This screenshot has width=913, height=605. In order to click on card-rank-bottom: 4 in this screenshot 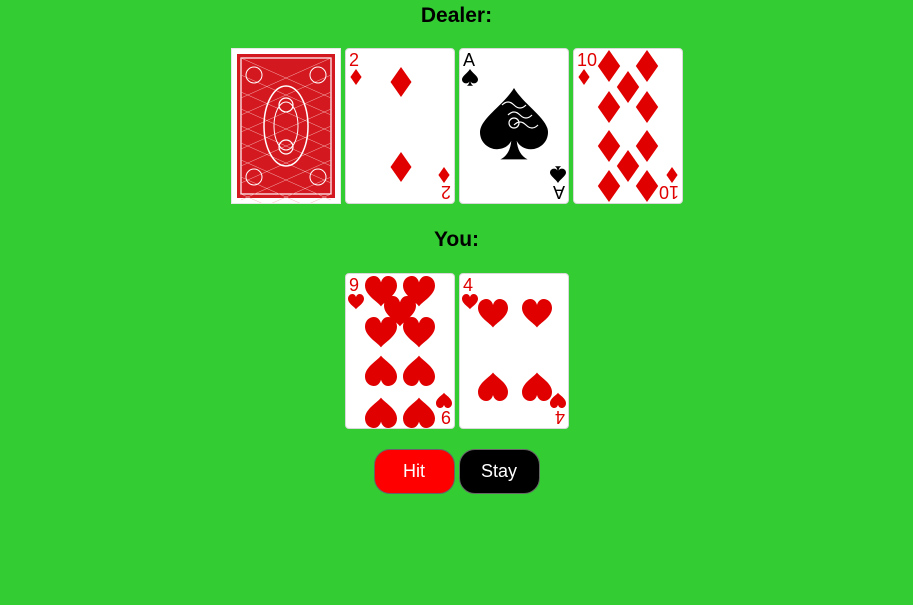, I will do `click(559, 417)`.